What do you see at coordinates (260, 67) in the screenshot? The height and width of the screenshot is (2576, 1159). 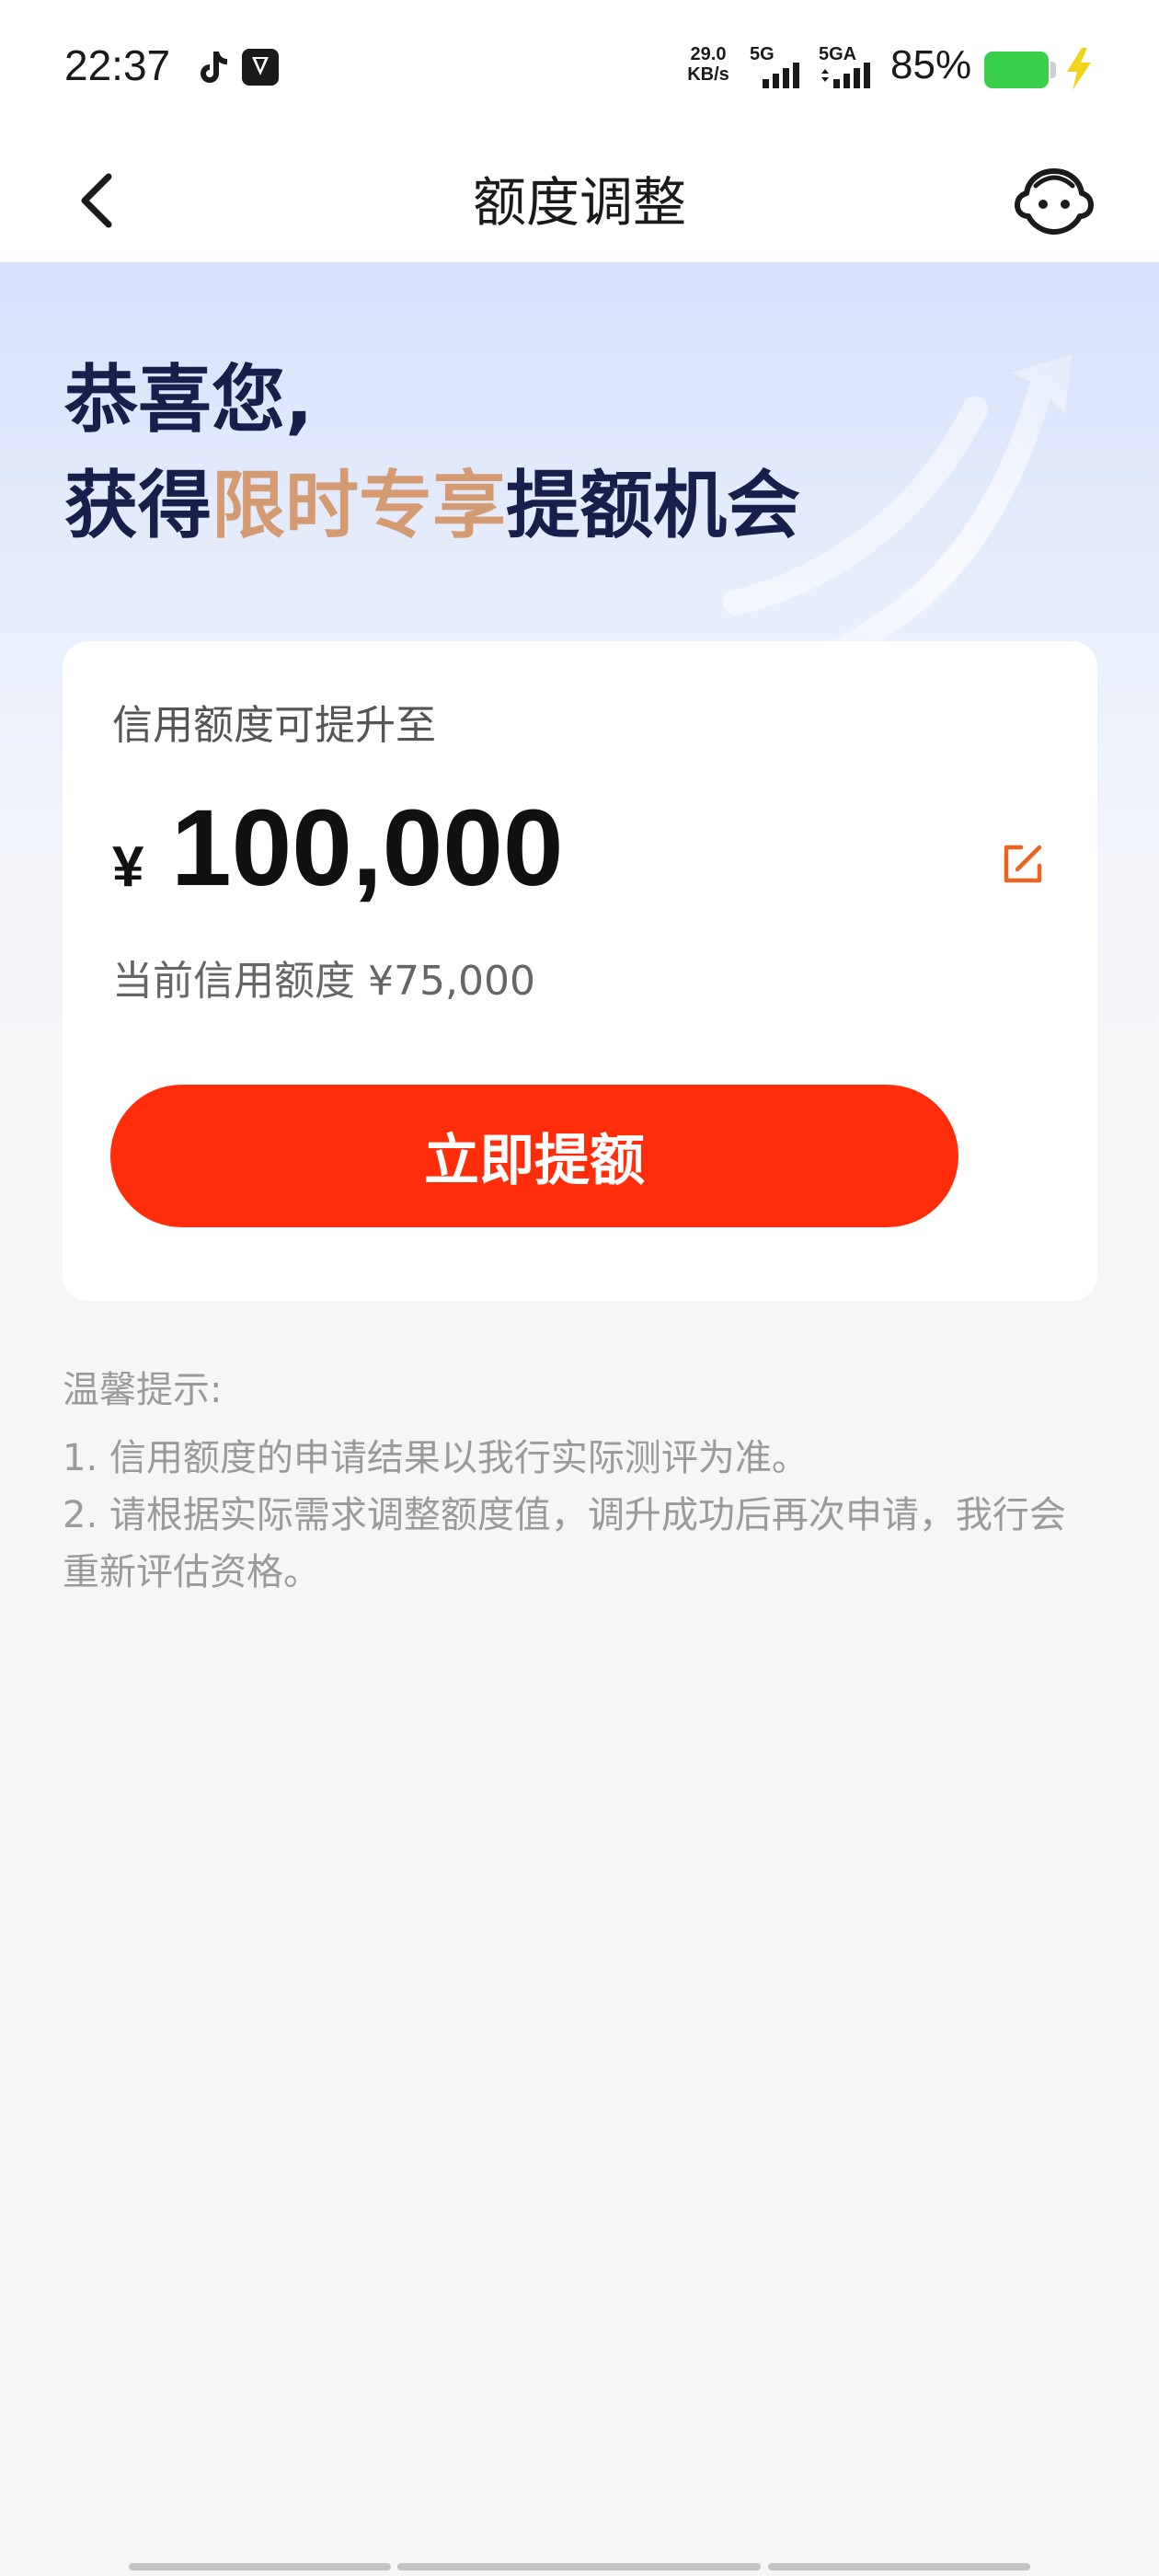 I see `app-notification-icon` at bounding box center [260, 67].